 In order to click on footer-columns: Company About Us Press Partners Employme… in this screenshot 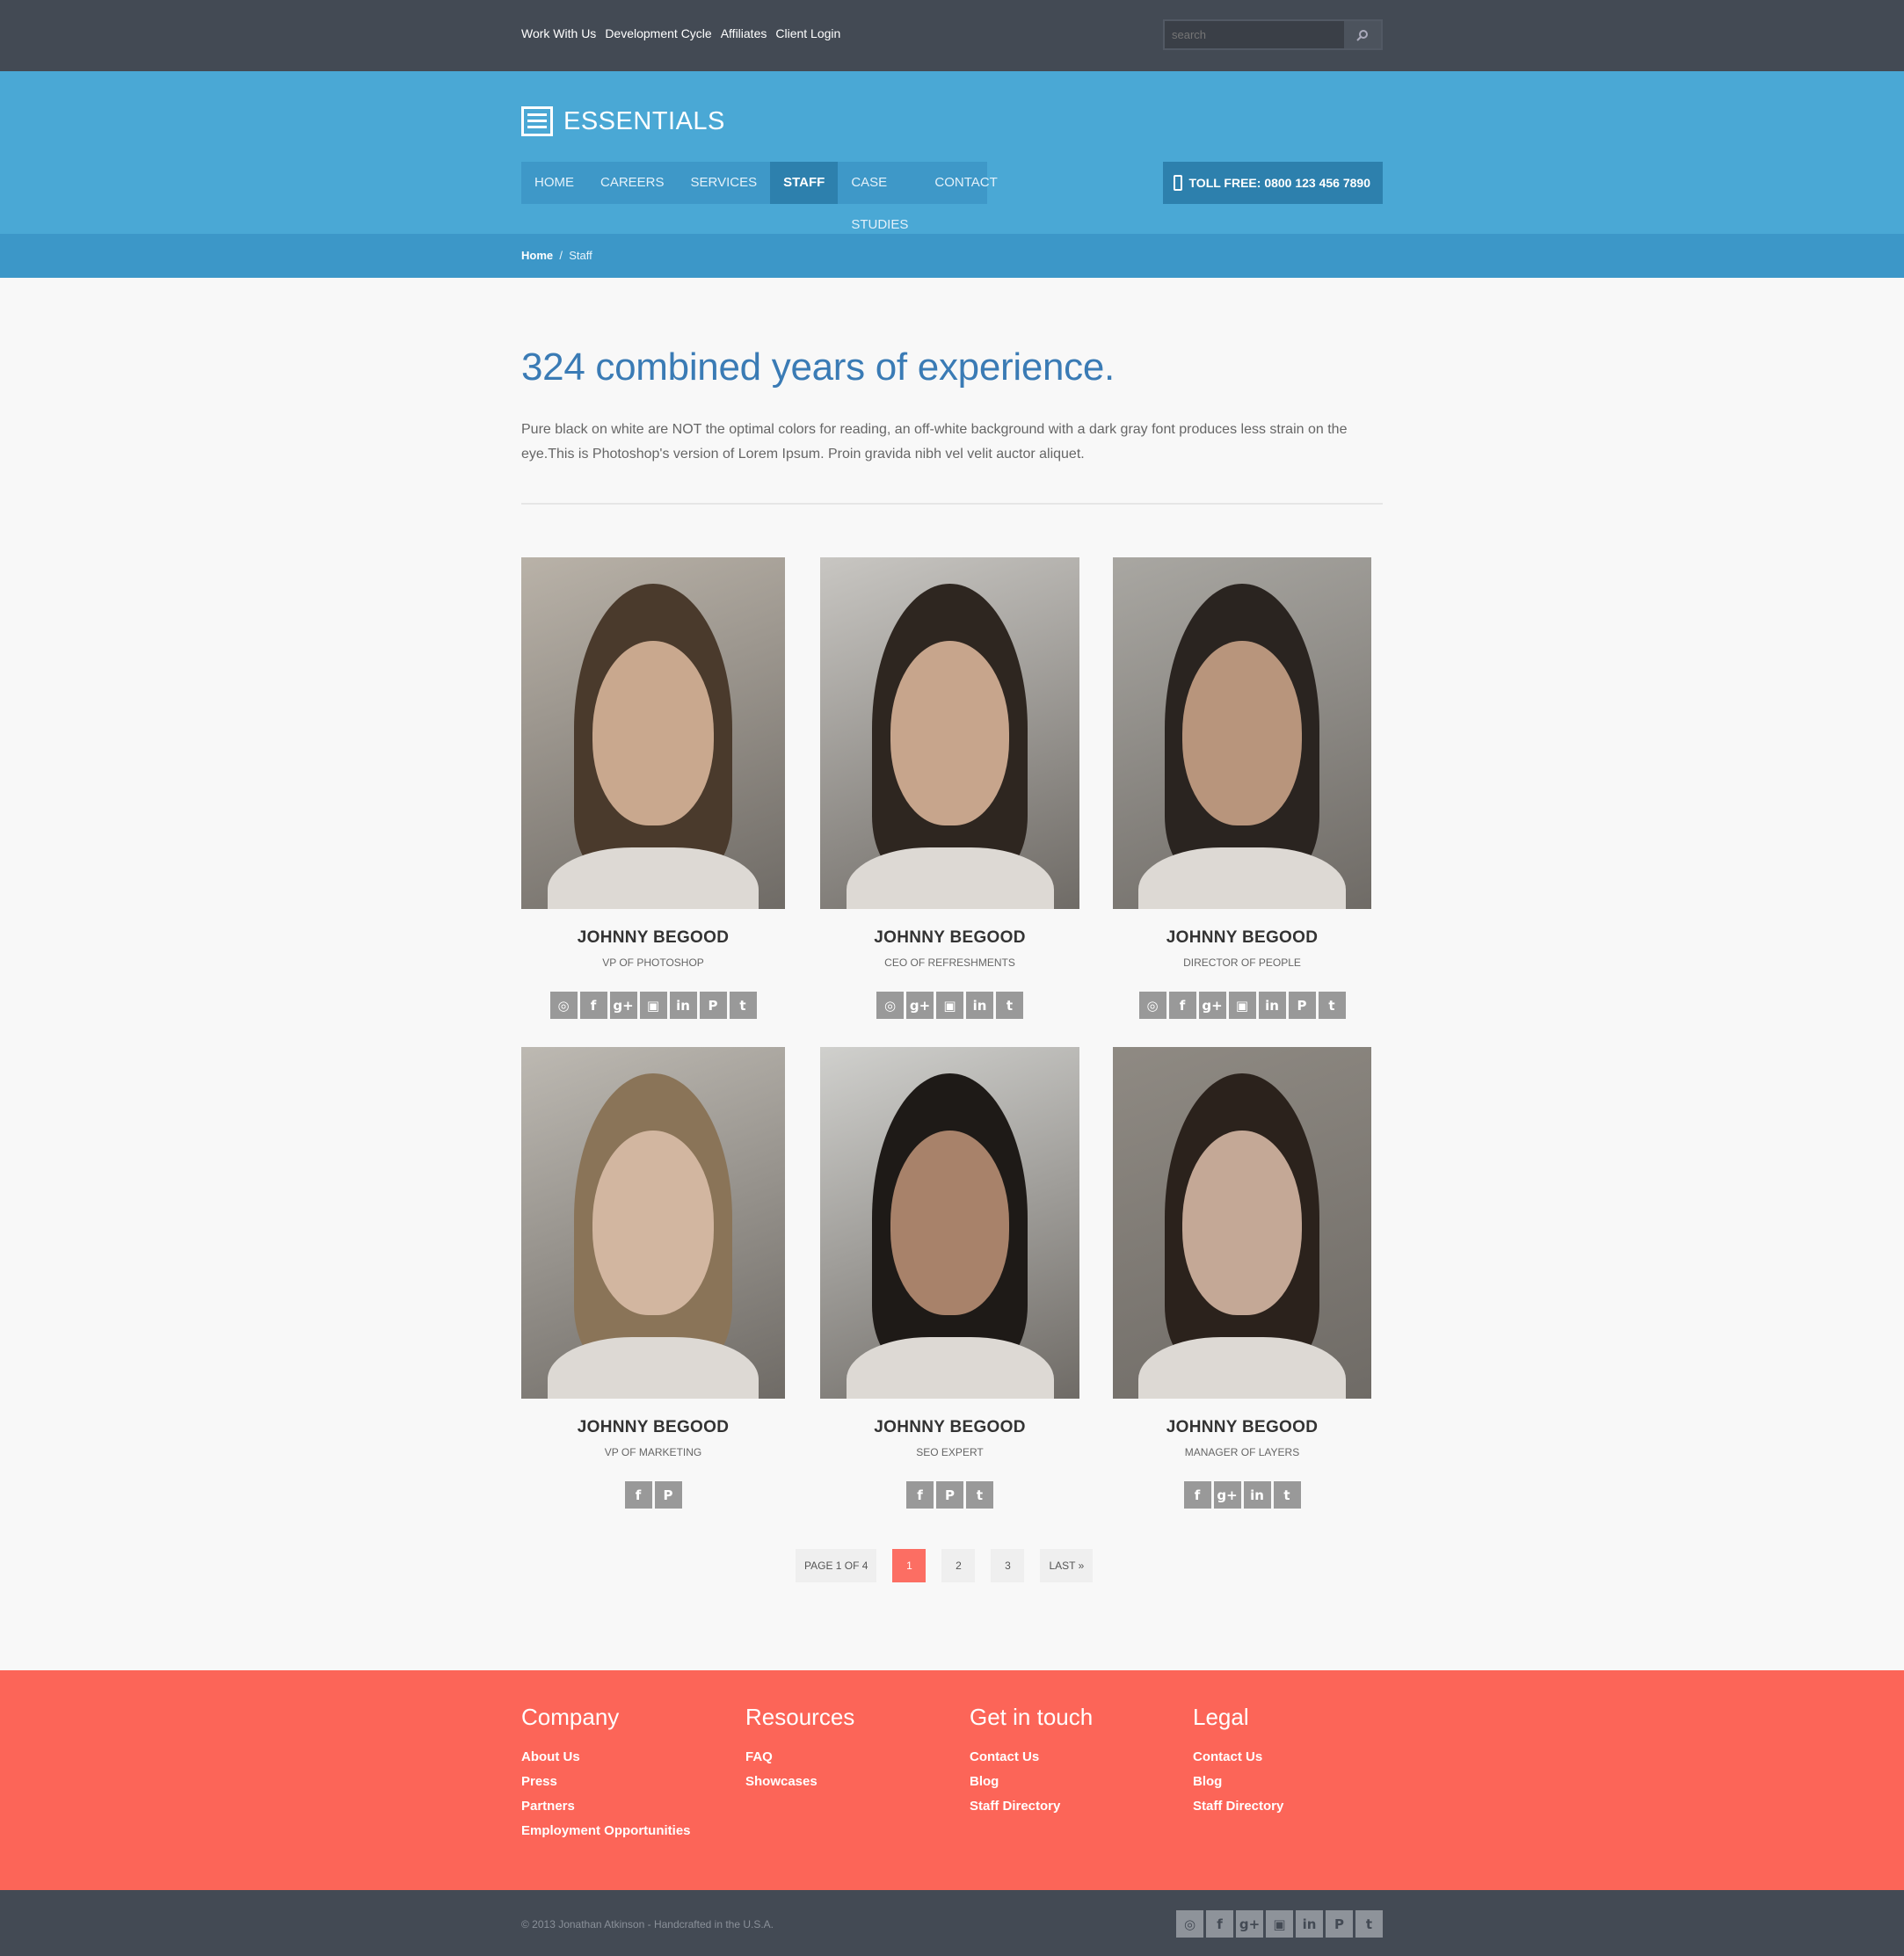, I will do `click(952, 1780)`.